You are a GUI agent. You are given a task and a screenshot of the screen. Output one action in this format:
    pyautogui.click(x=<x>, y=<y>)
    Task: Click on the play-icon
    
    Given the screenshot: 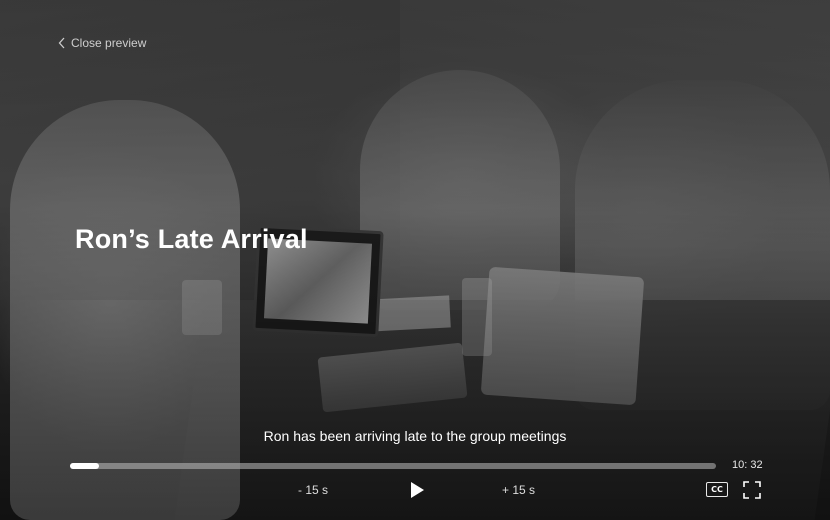 What is the action you would take?
    pyautogui.click(x=417, y=490)
    